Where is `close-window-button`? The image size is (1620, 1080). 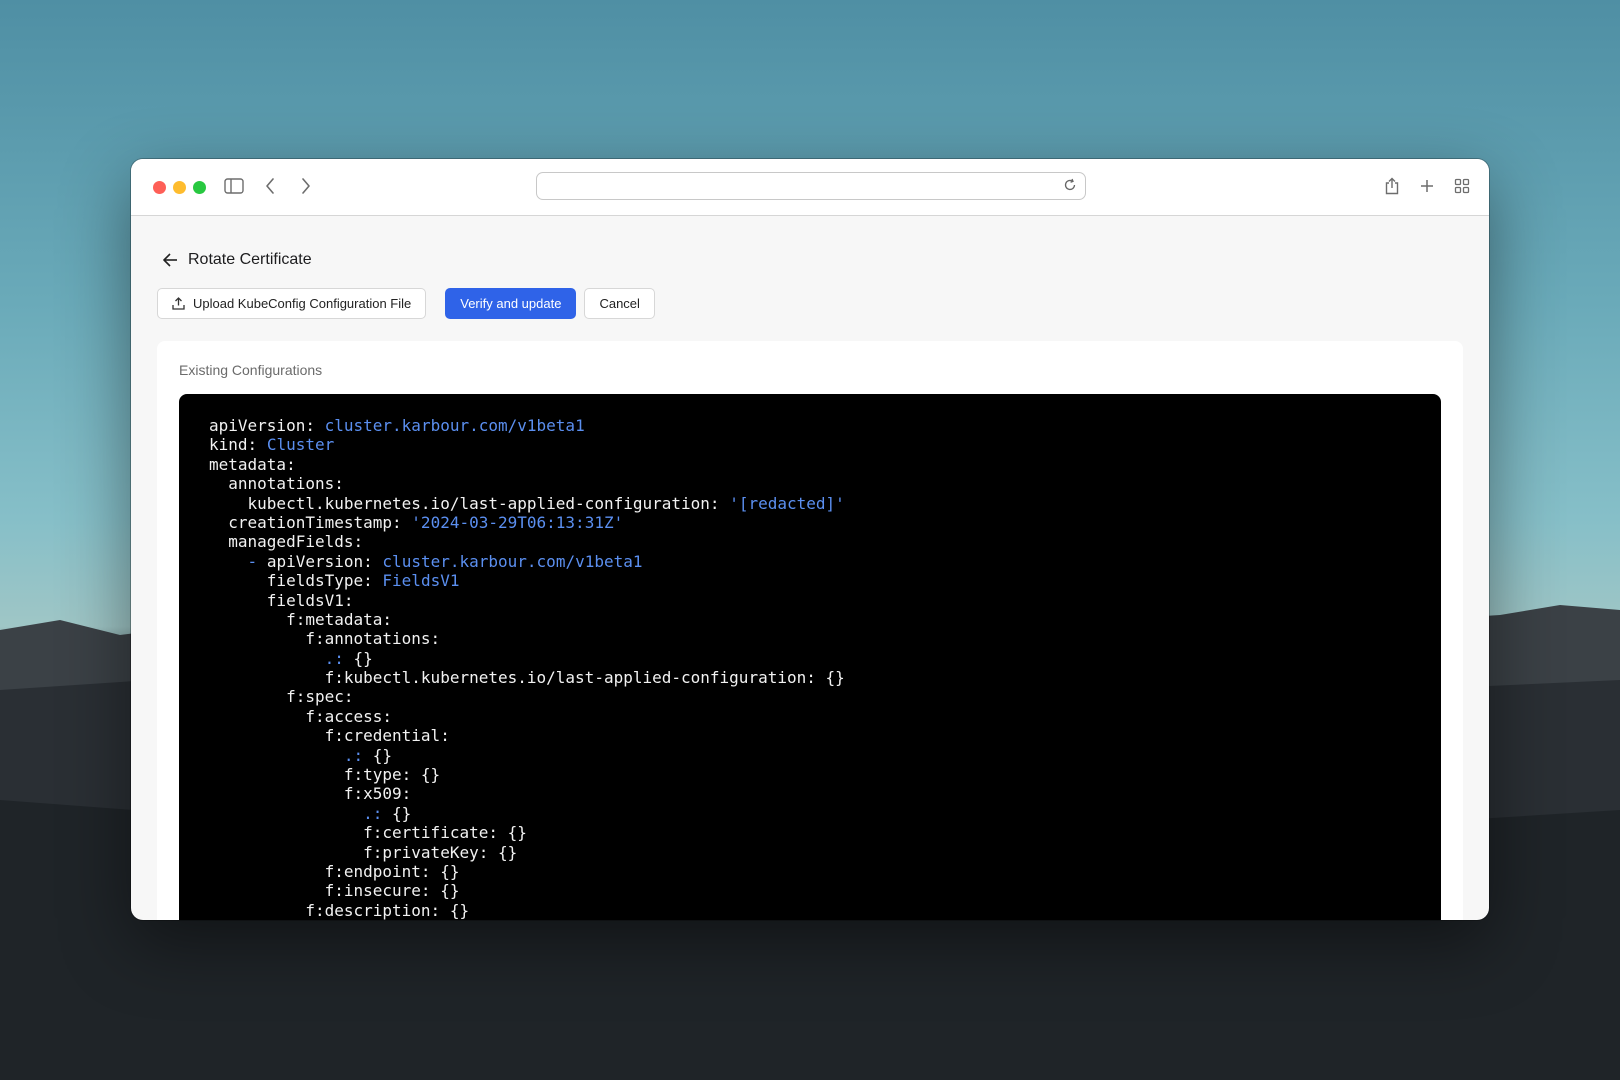 close-window-button is located at coordinates (159, 187).